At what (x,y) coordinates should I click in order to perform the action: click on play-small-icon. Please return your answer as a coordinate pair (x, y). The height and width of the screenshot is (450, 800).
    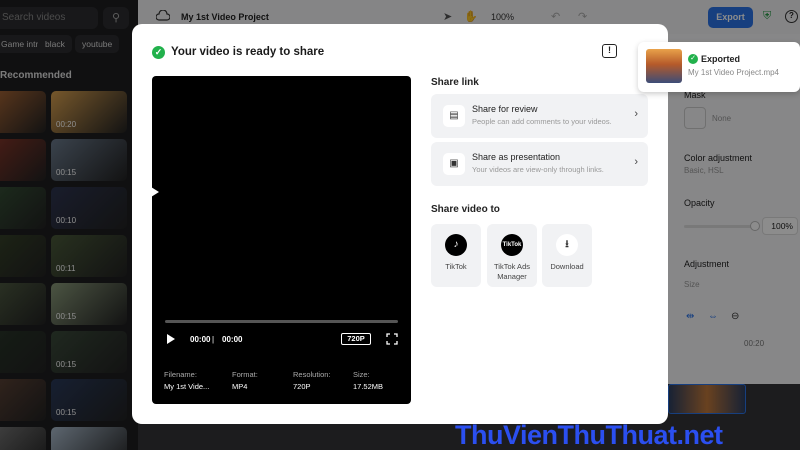
    Looking at the image, I should click on (171, 339).